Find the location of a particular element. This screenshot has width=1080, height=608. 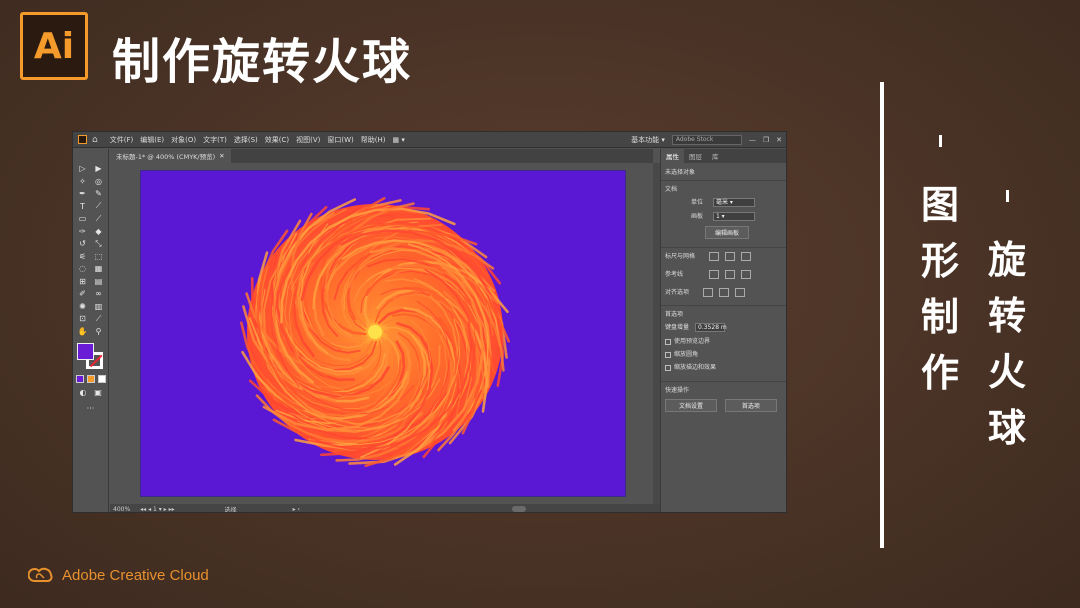

tab-close-icon: ✕ is located at coordinates (221, 156).